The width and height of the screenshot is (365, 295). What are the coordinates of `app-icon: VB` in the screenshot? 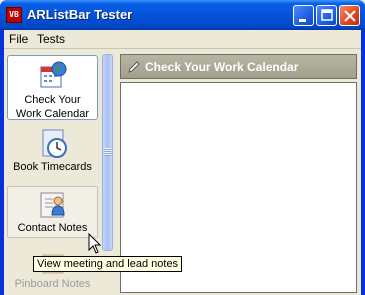 It's located at (14, 15).